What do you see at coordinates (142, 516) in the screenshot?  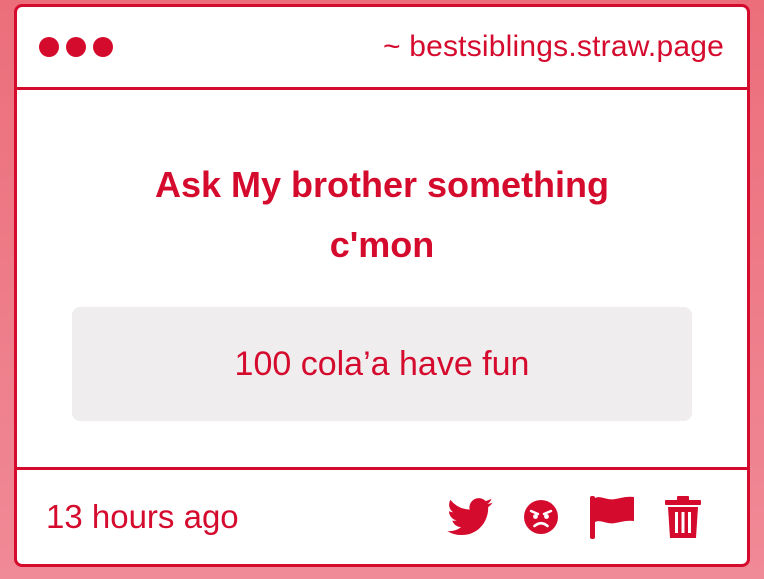 I see `timestamp: 13 hours ago` at bounding box center [142, 516].